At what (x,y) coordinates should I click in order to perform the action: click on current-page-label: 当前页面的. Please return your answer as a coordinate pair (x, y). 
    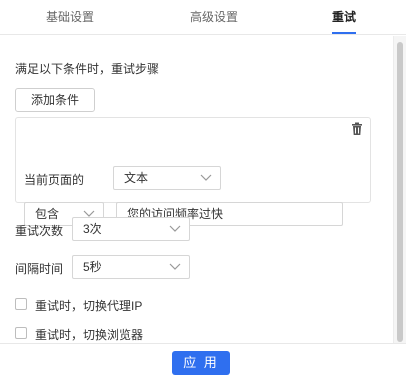
    Looking at the image, I should click on (54, 180).